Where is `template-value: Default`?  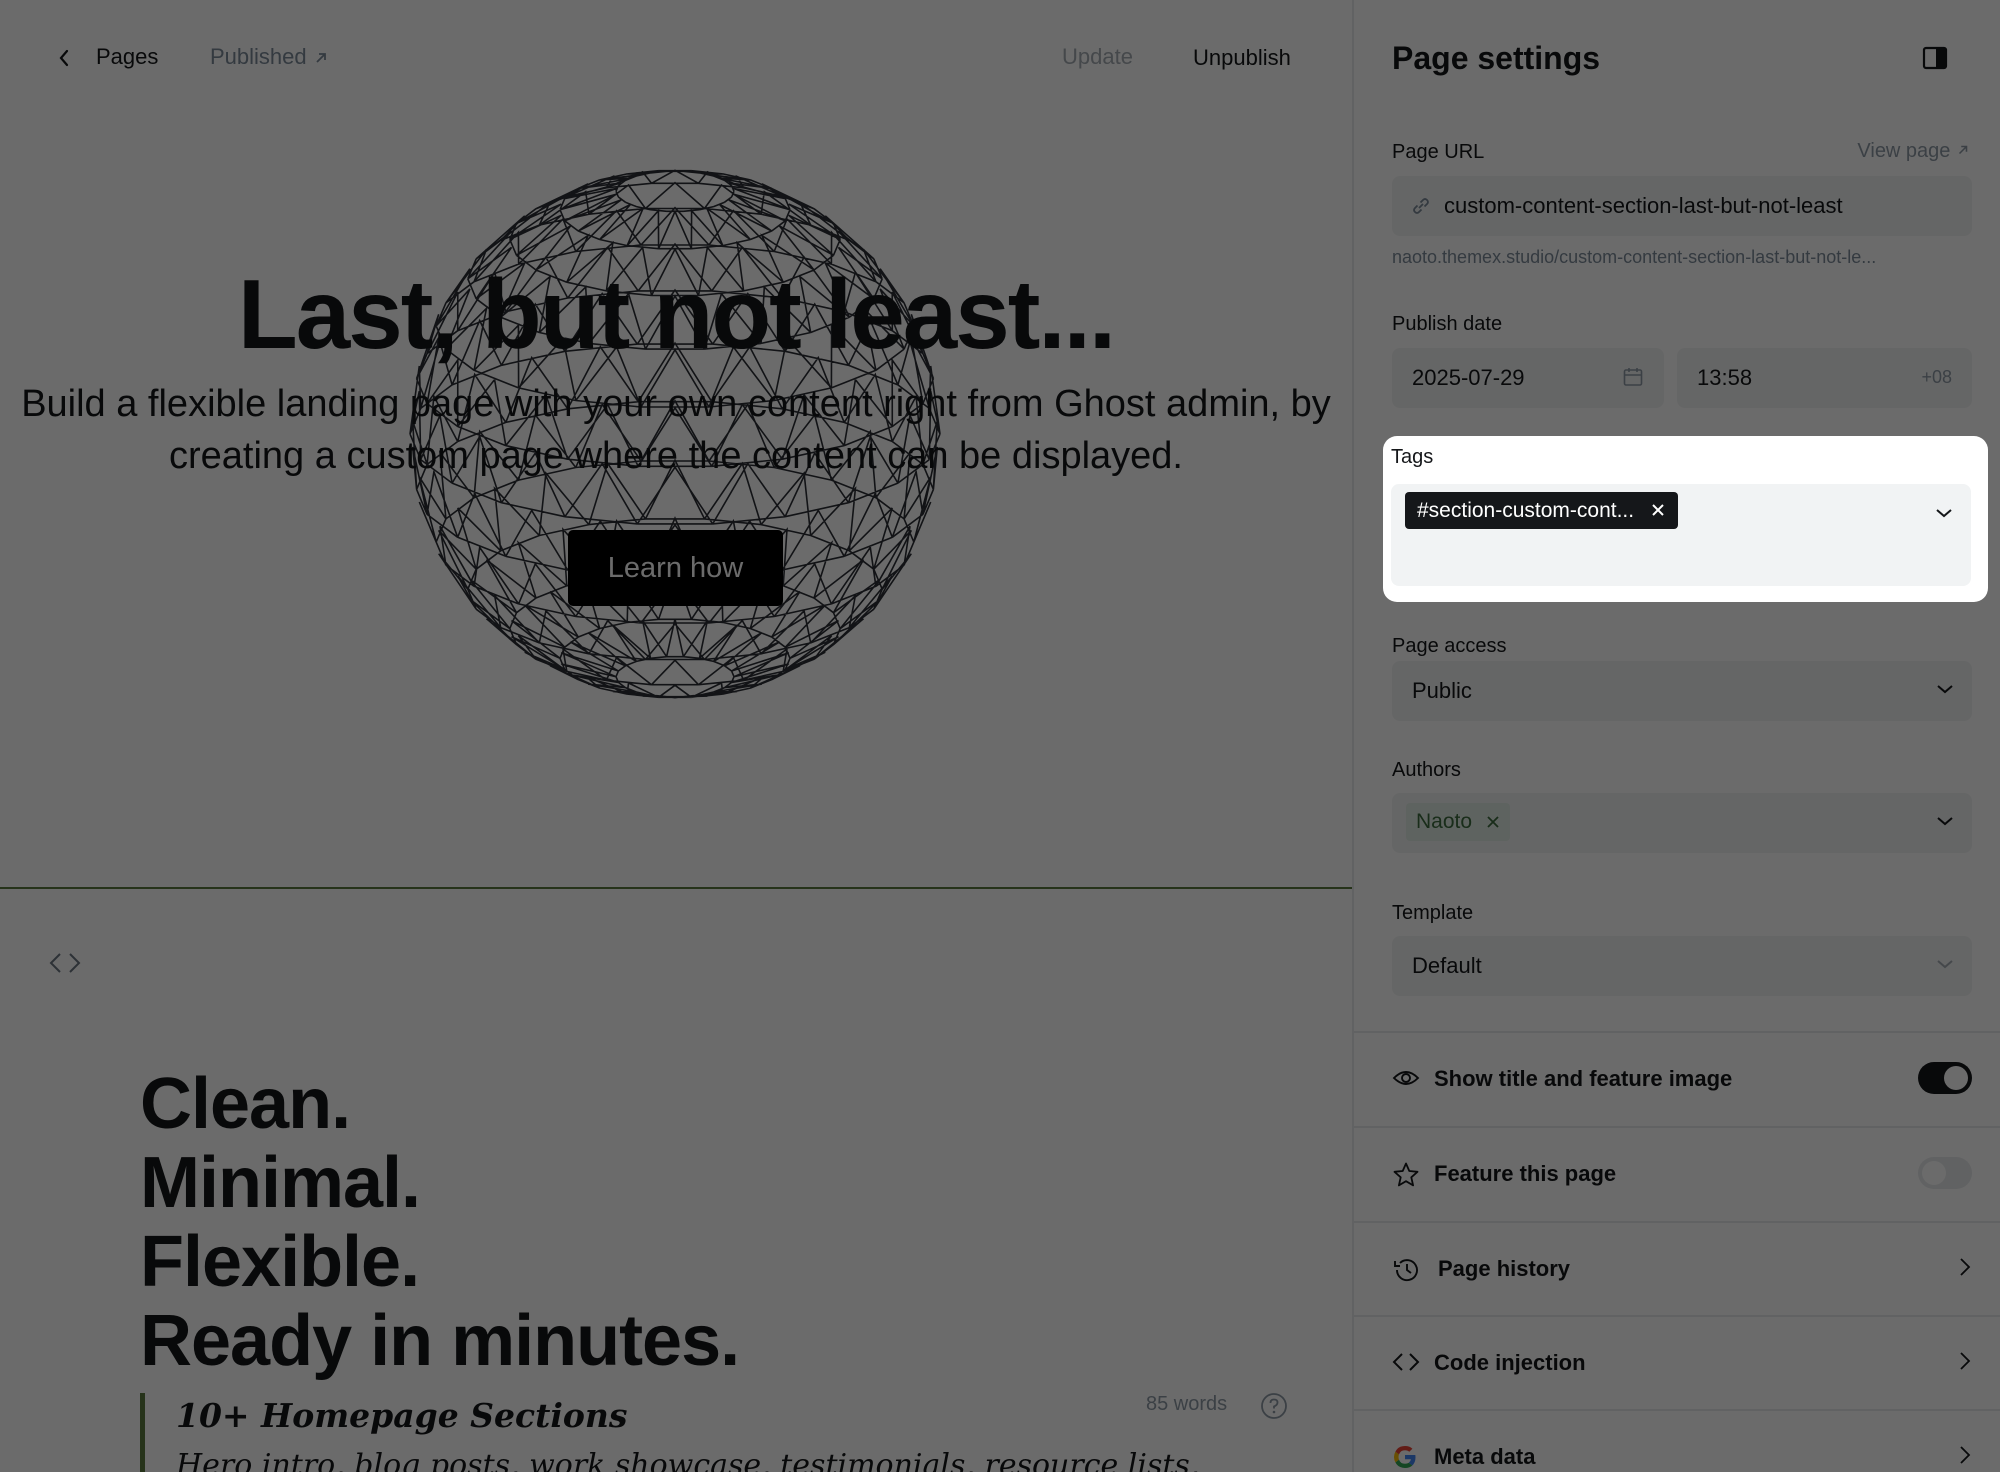
template-value: Default is located at coordinates (1447, 965).